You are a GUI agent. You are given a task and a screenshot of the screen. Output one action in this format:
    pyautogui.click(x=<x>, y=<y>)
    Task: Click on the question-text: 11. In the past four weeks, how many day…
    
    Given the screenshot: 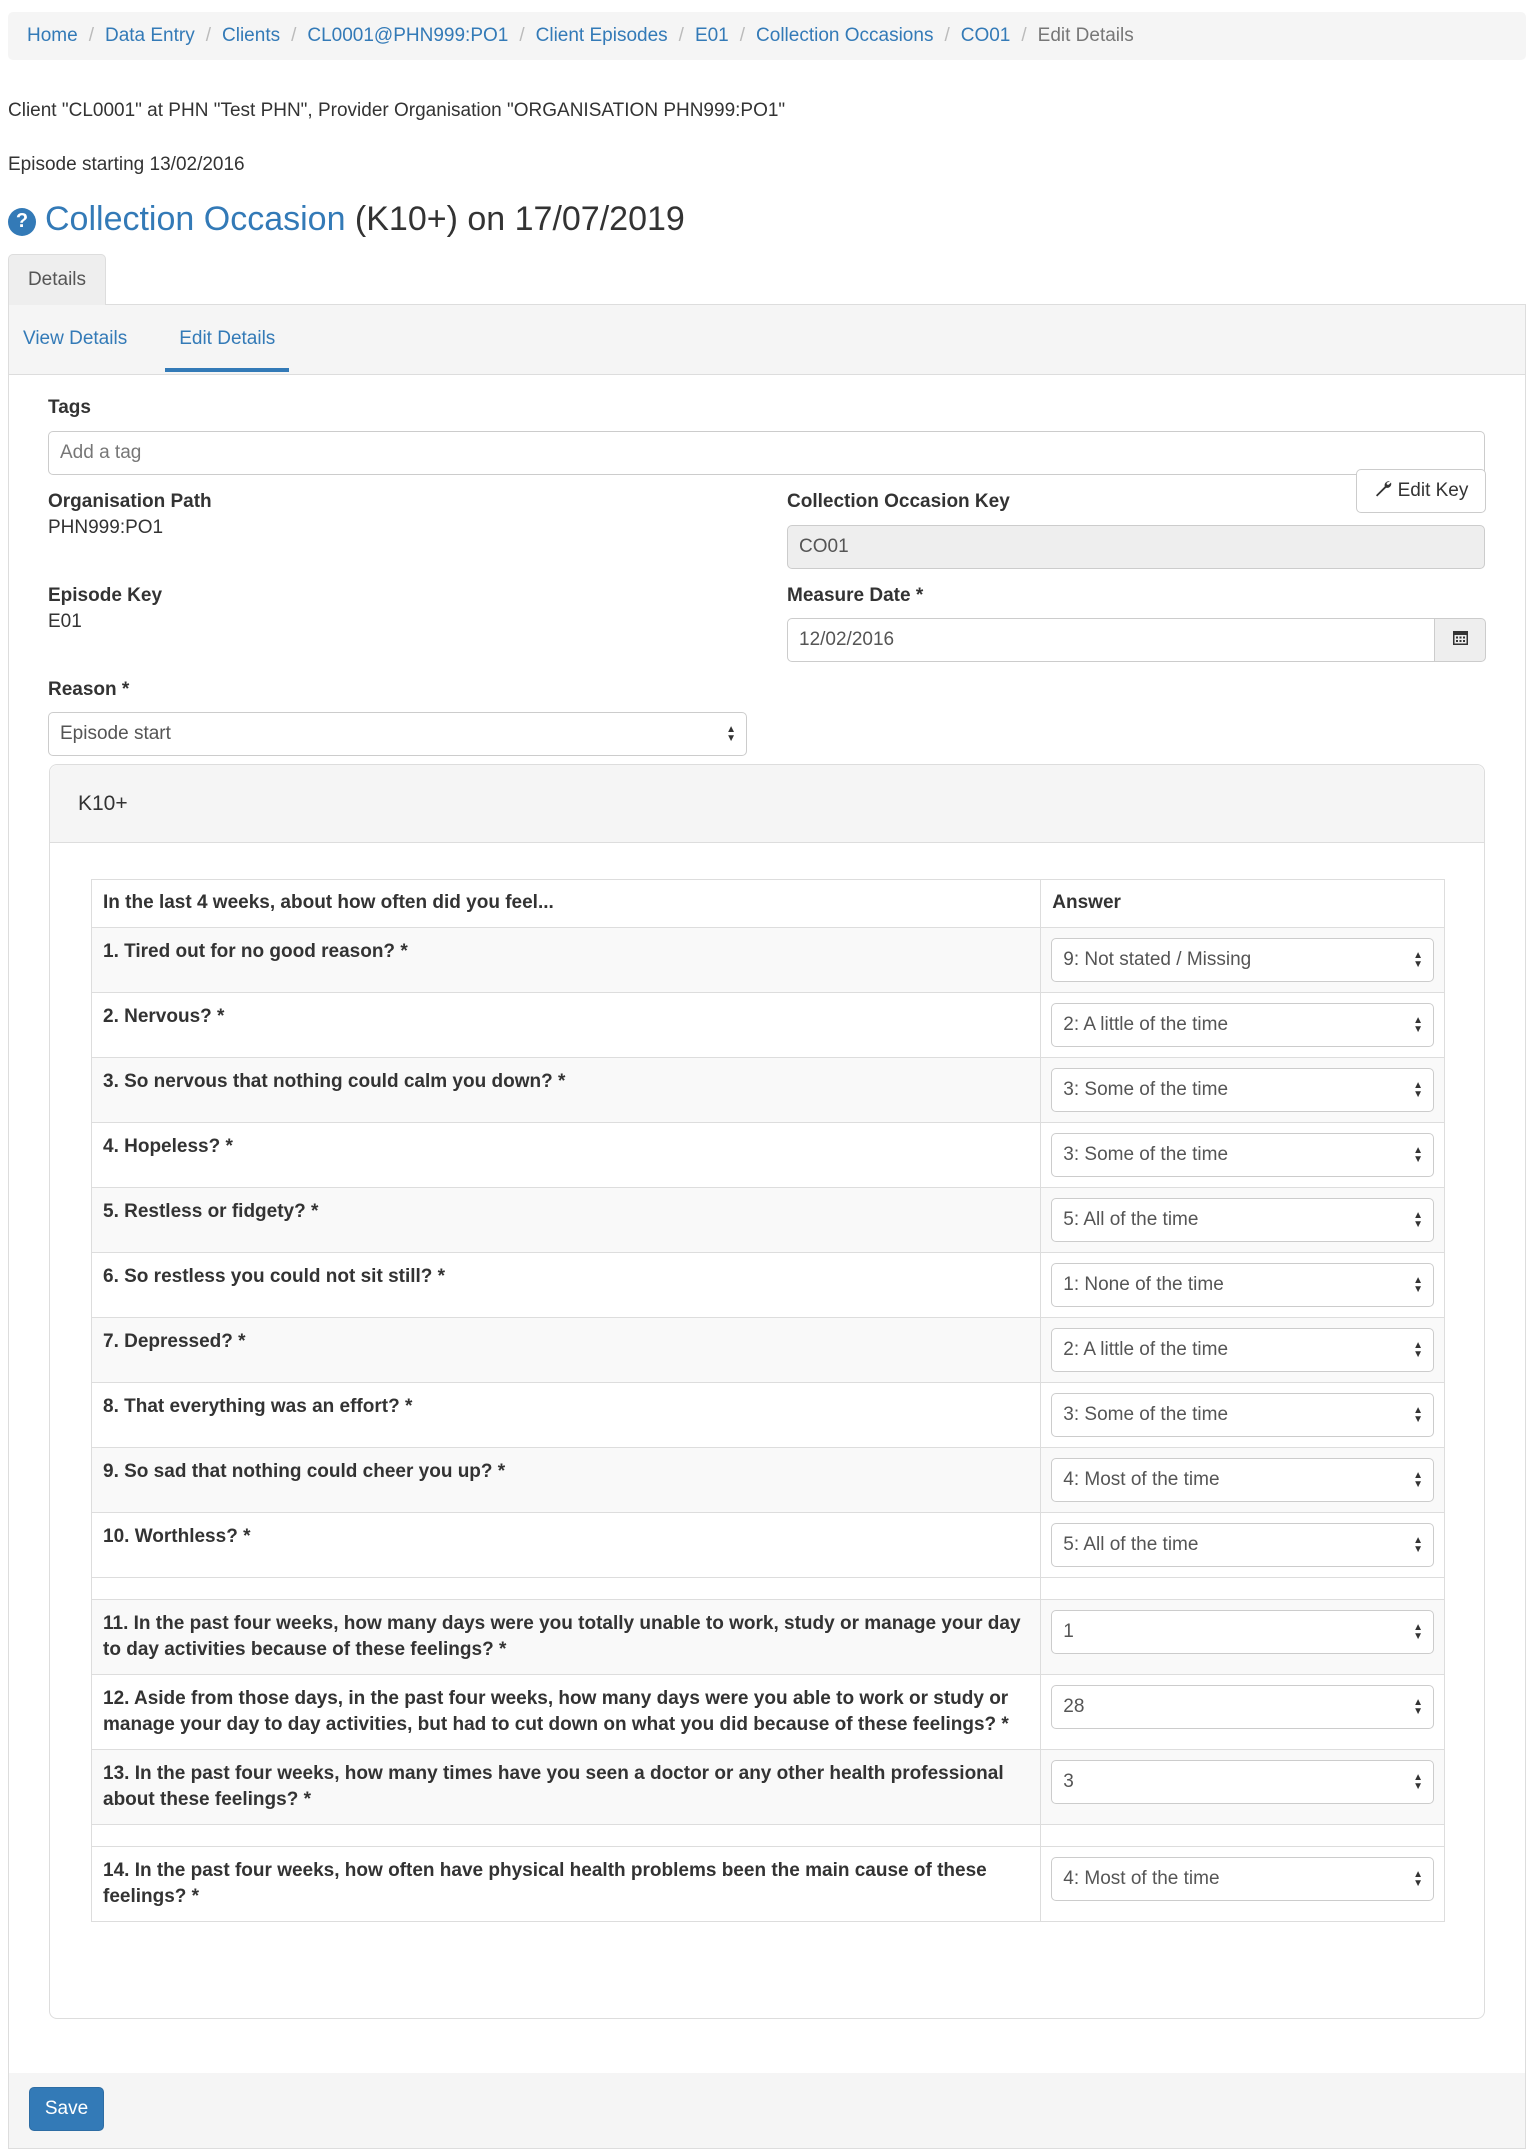 What is the action you would take?
    pyautogui.click(x=566, y=1637)
    